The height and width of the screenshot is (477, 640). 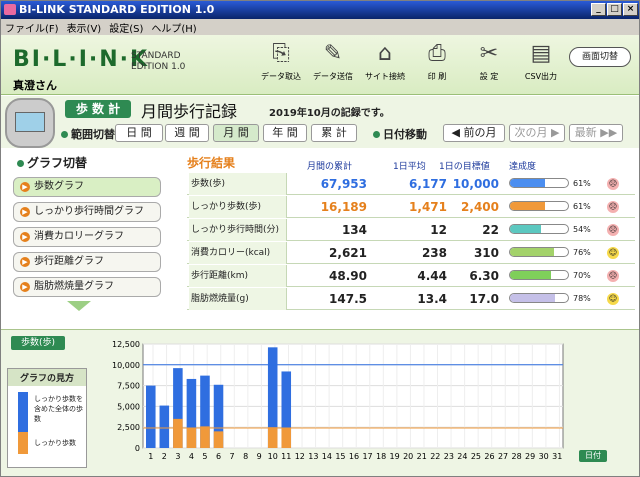 What do you see at coordinates (285, 133) in the screenshot?
I see `range-year: 年 間` at bounding box center [285, 133].